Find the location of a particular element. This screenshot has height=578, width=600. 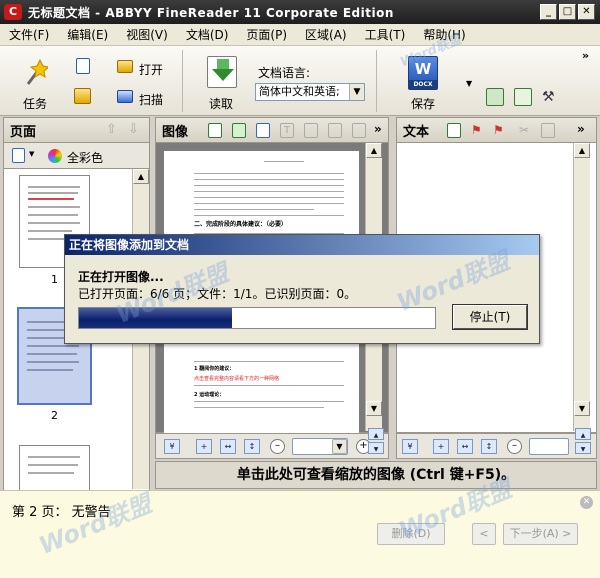

doc-language-select: 简体中文和英语; ▼ is located at coordinates (310, 92).